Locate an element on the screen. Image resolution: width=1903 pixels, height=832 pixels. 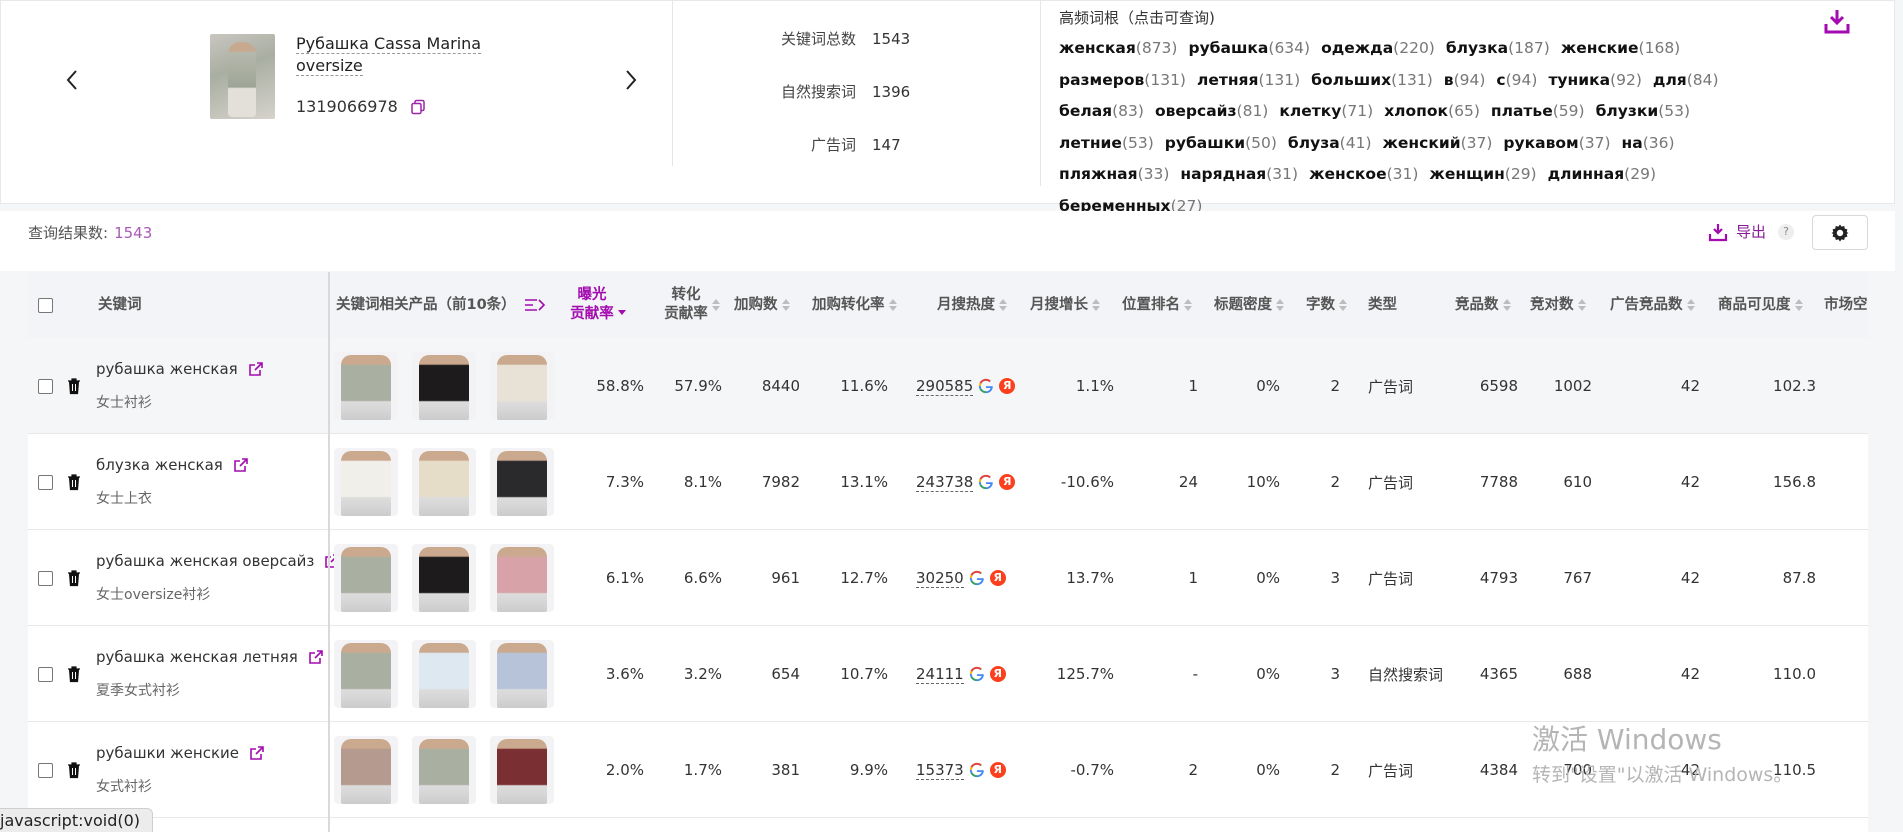
root-chip: больших(131) is located at coordinates (1372, 81).